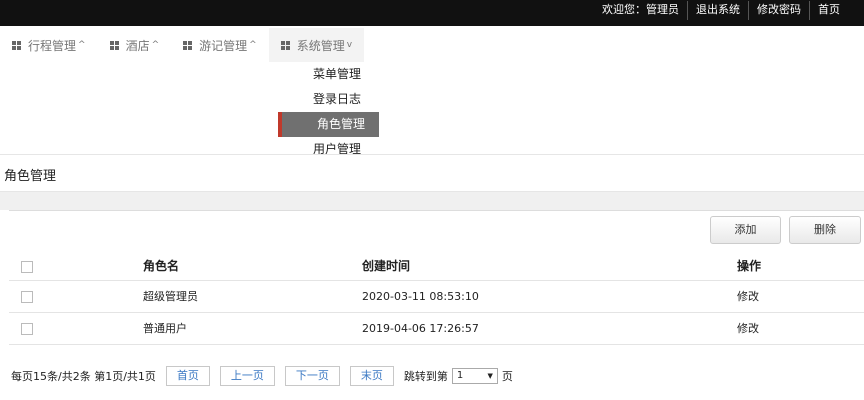 This screenshot has height=400, width=864. Describe the element at coordinates (778, 10) in the screenshot. I see `change-password-link: 修改密码` at that location.